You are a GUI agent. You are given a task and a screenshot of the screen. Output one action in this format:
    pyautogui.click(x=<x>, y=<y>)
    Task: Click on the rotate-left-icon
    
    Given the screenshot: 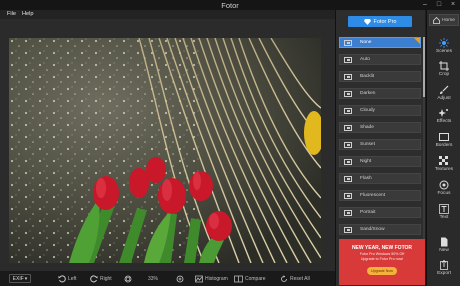 What is the action you would take?
    pyautogui.click(x=62, y=279)
    